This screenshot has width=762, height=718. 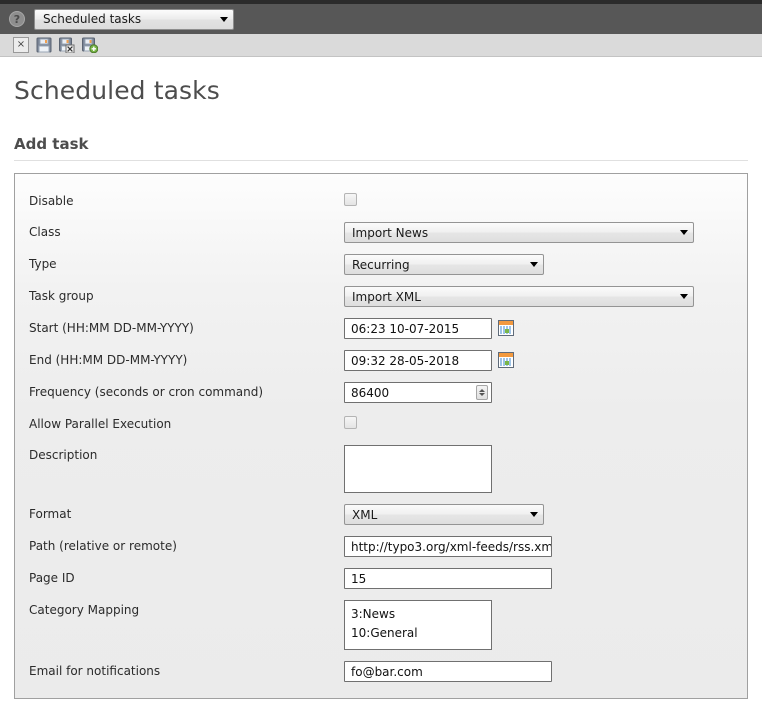 I want to click on section-title: Add task, so click(x=51, y=144).